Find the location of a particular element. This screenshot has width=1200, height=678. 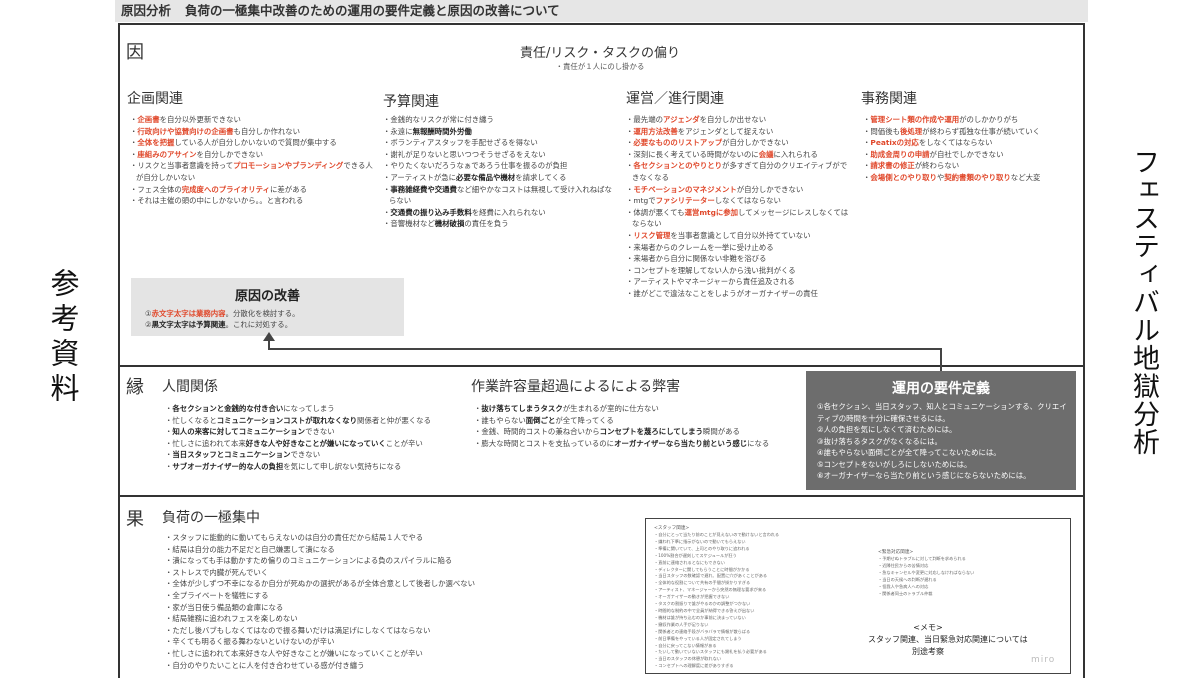

list-item: 潰になっても手は動かすため偏りのコミュニケーションによる負のスパイラルに陥る is located at coordinates (398, 561).